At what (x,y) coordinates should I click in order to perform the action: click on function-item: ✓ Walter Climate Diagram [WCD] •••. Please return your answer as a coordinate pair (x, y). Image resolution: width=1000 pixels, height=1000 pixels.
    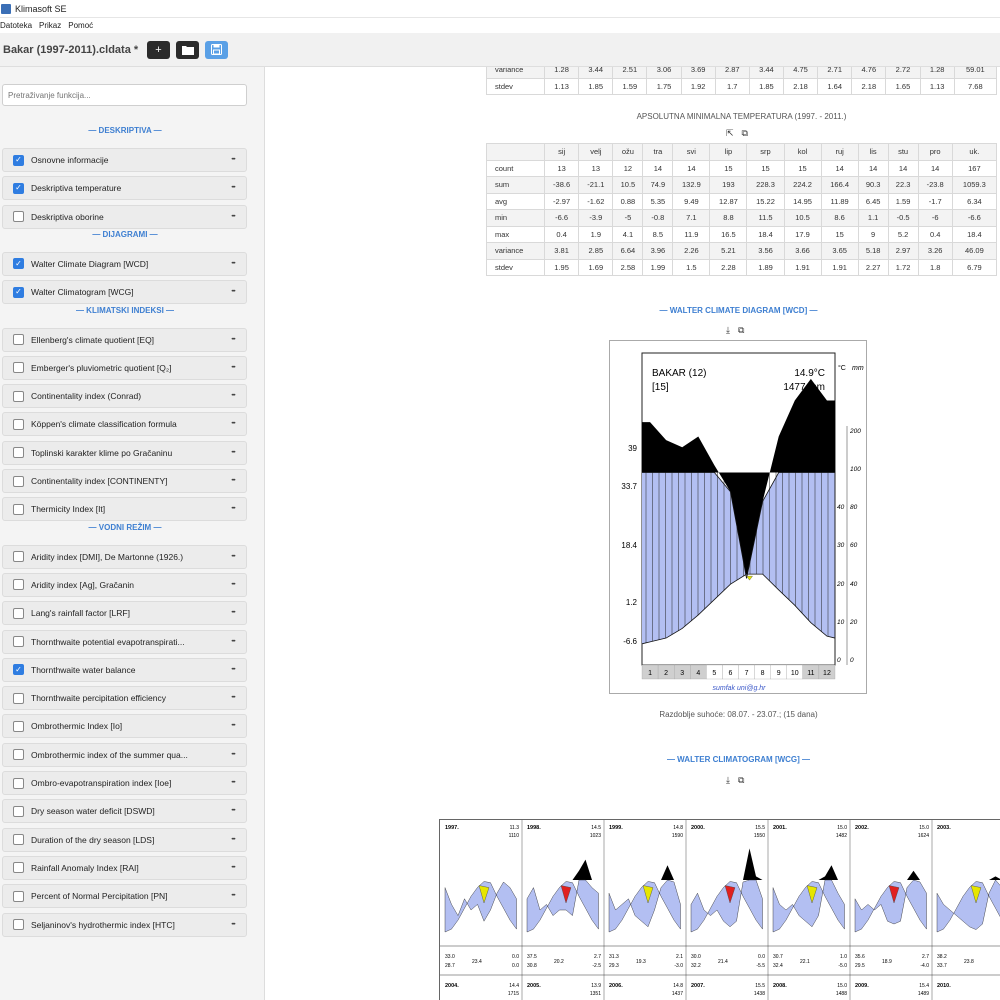
    Looking at the image, I should click on (124, 263).